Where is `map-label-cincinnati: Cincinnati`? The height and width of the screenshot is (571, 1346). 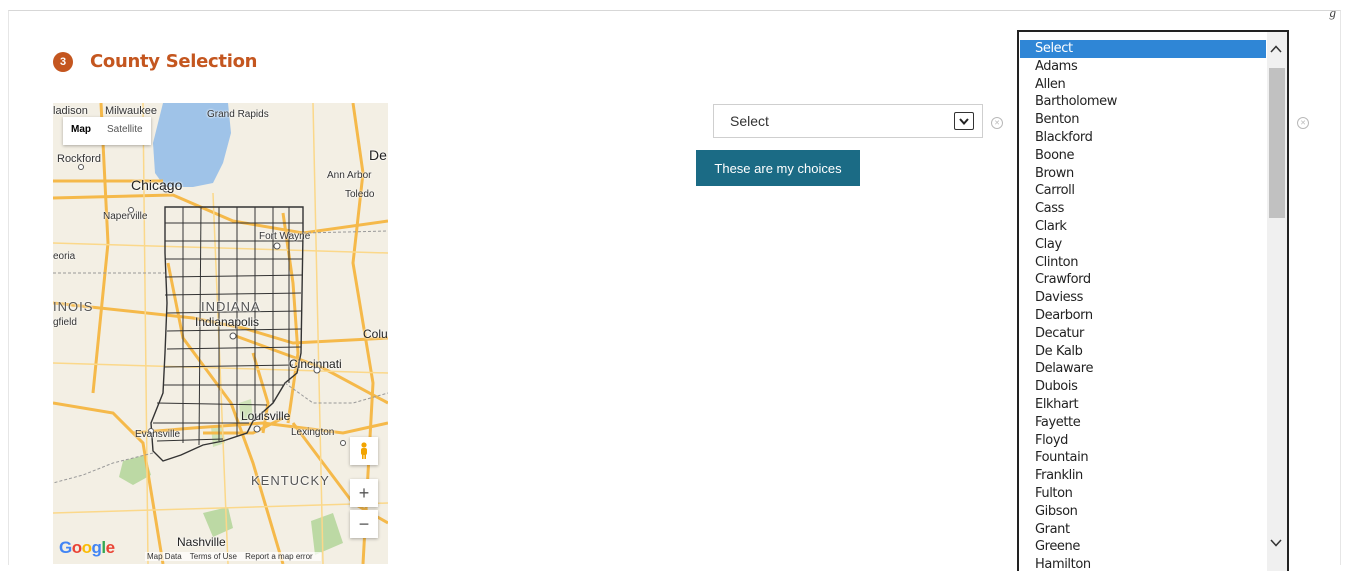 map-label-cincinnati: Cincinnati is located at coordinates (315, 364).